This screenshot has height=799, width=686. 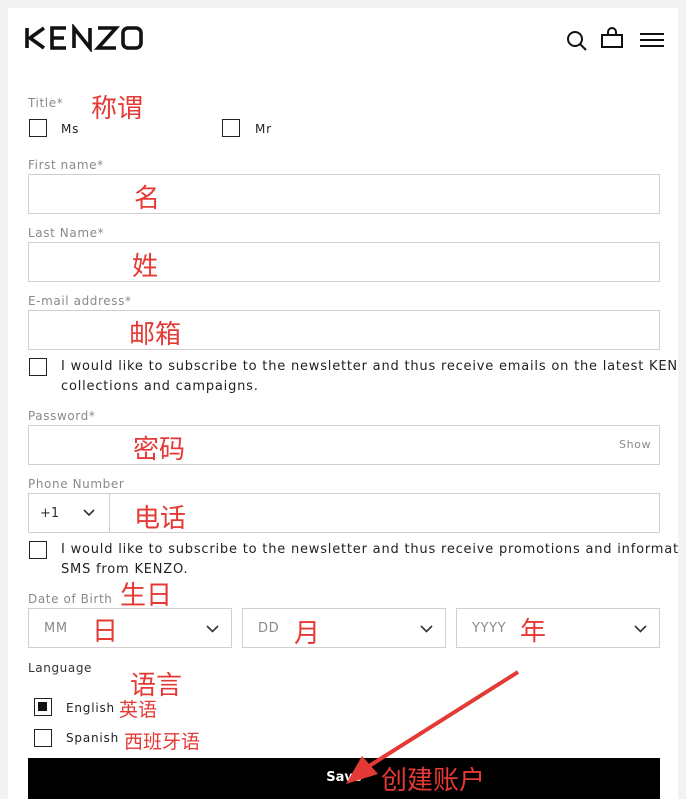 What do you see at coordinates (147, 199) in the screenshot?
I see `annotation-first-name: 名` at bounding box center [147, 199].